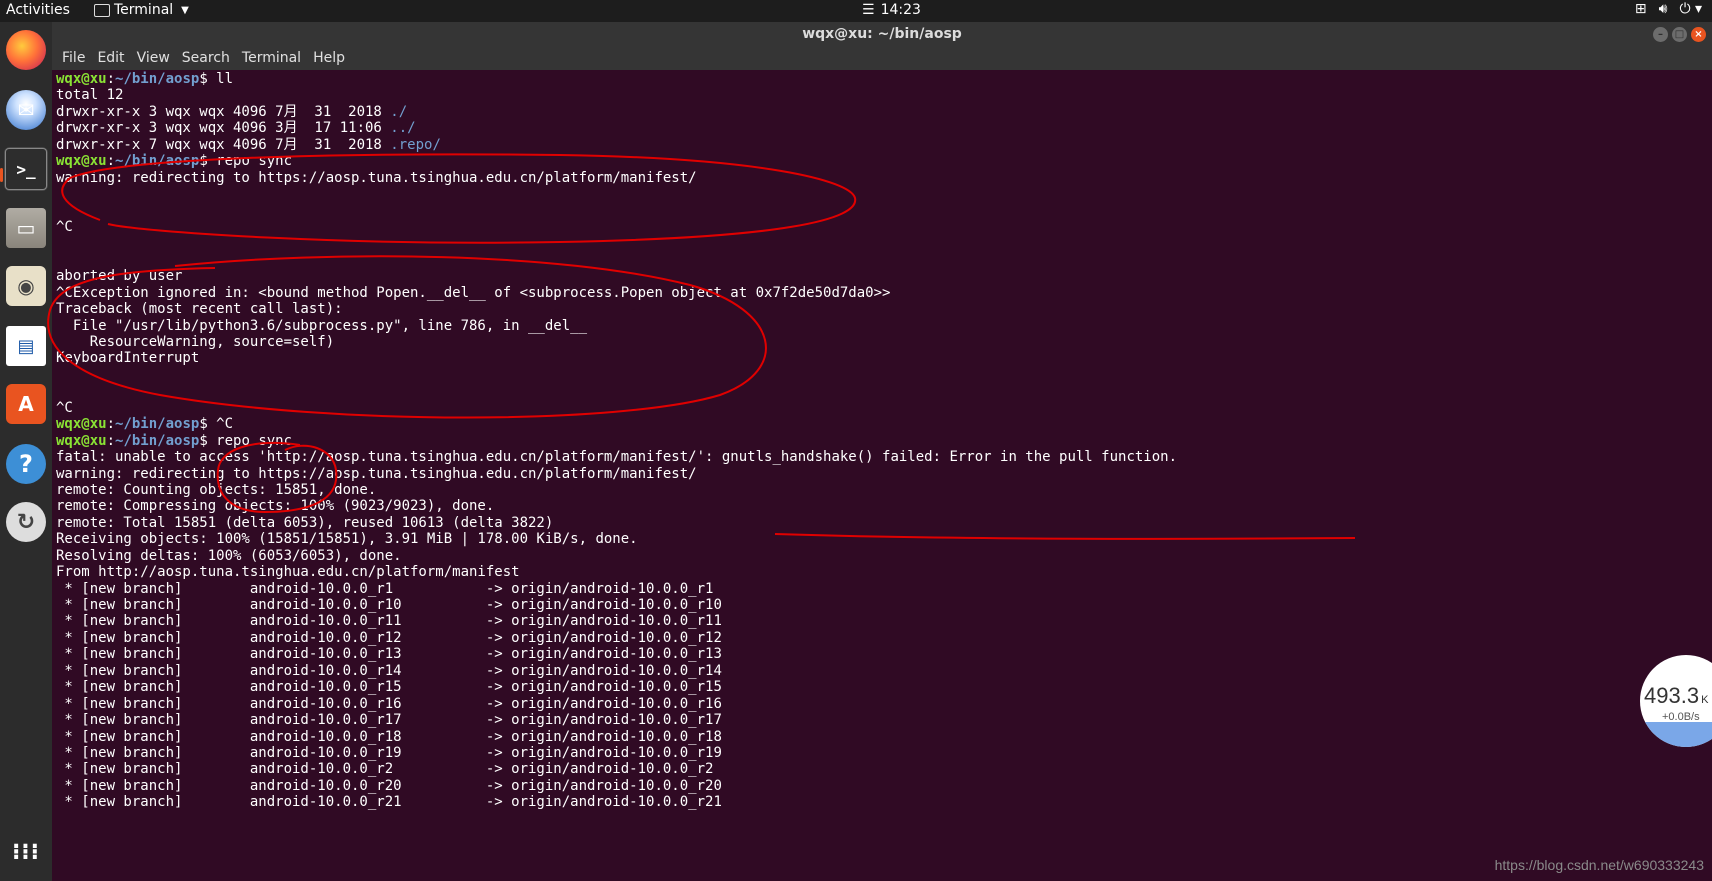 This screenshot has width=1712, height=881. I want to click on system-tray: ⊞ 🔊︎ ⏻ ▾, so click(1668, 9).